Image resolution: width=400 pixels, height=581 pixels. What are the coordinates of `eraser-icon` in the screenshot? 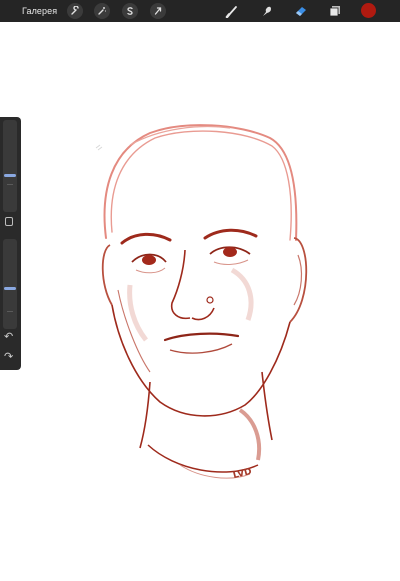 It's located at (301, 11).